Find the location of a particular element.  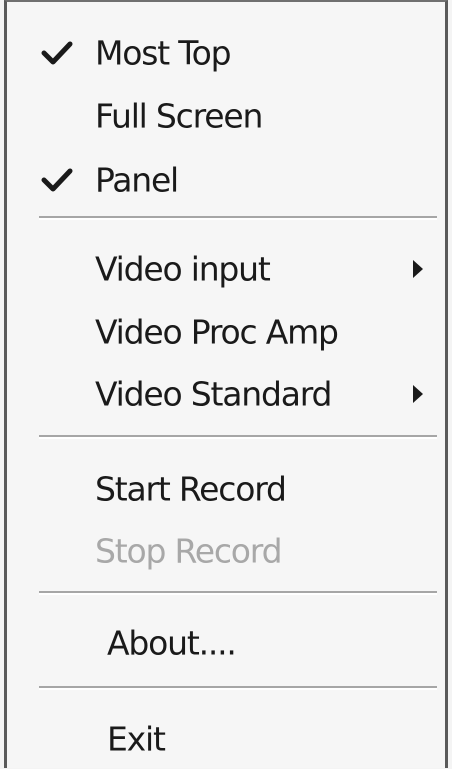

menu-item-label: Start Record is located at coordinates (191, 489).